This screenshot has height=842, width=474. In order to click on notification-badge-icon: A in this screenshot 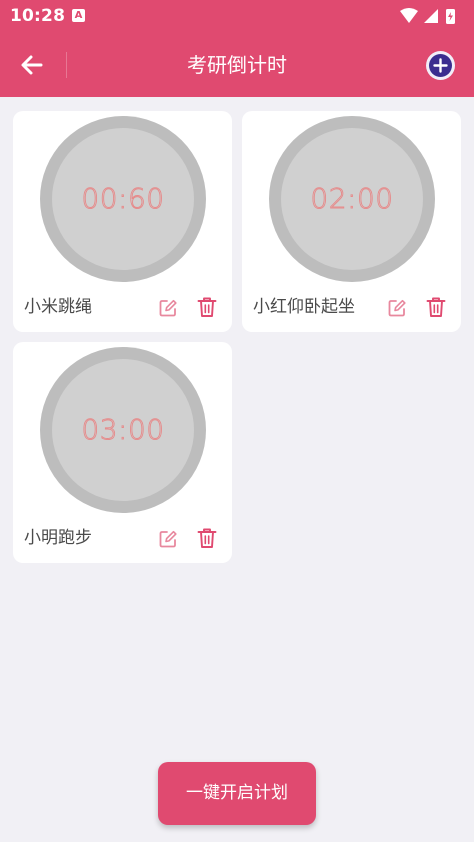, I will do `click(78, 15)`.